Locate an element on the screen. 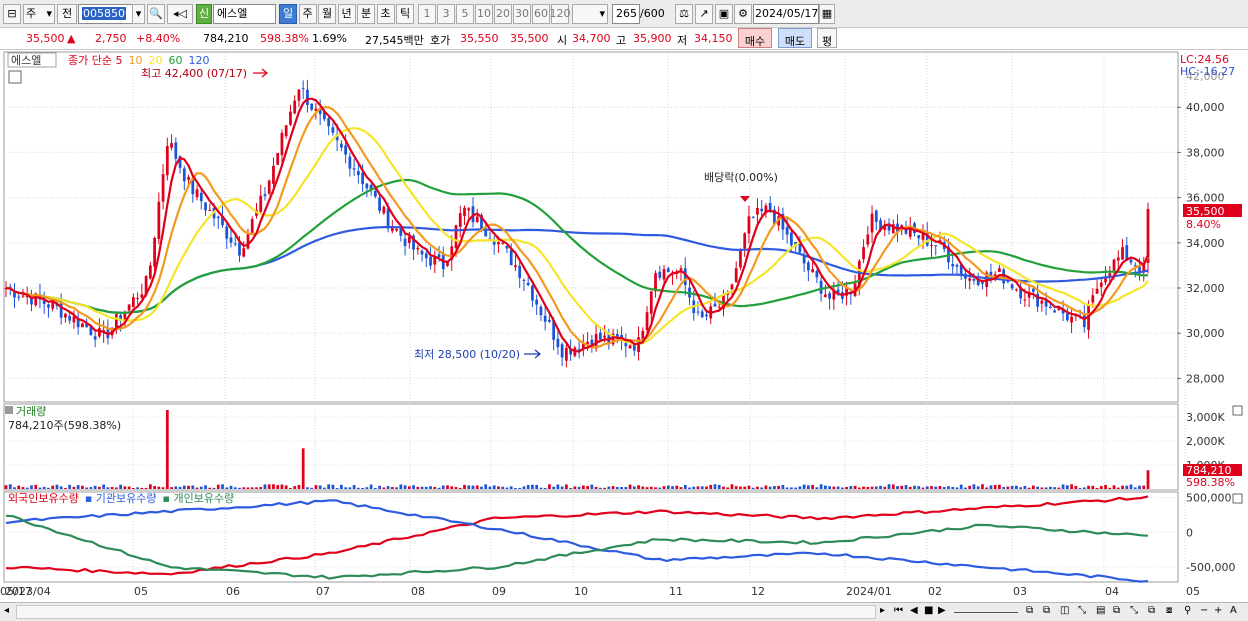 This screenshot has height=621, width=1248. period-button-0: 일 is located at coordinates (288, 14).